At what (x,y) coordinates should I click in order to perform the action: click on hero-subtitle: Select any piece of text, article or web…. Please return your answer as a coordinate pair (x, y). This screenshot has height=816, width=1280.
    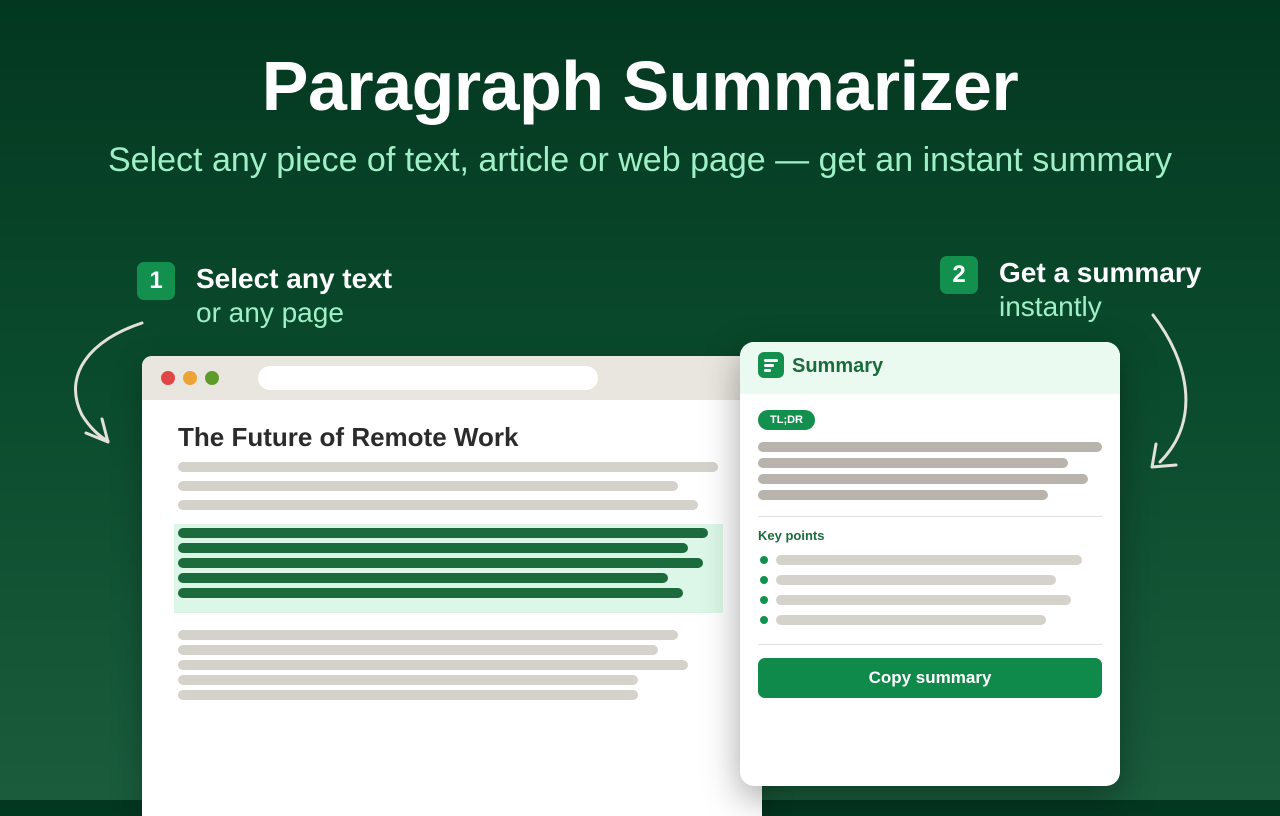
    Looking at the image, I should click on (640, 160).